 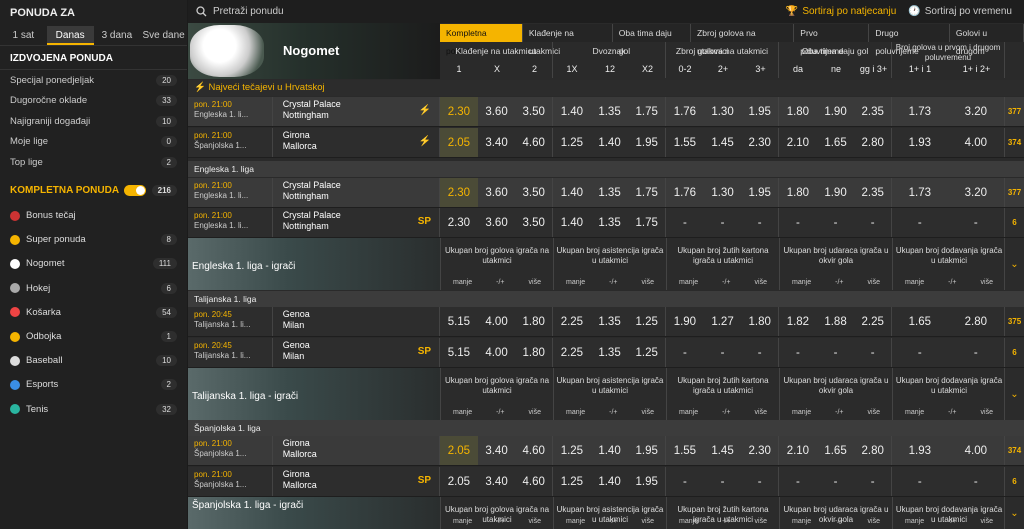 I want to click on match-teams: Girona Mallorca SP, so click(x=355, y=481).